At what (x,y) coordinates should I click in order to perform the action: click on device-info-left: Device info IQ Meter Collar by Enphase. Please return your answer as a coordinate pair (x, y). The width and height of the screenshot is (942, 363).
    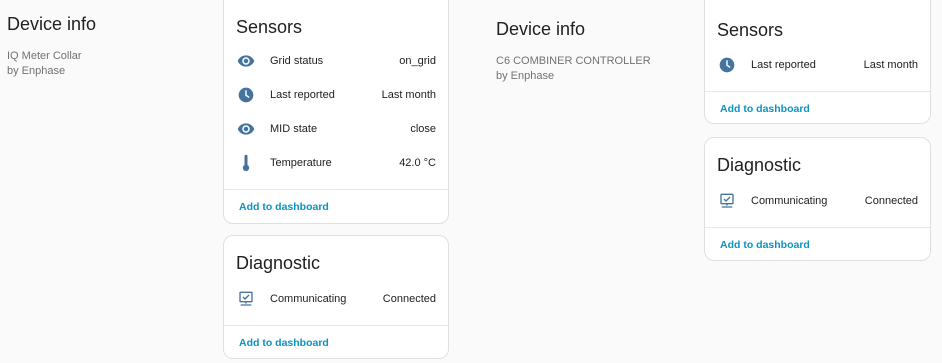
    Looking at the image, I should click on (51, 46).